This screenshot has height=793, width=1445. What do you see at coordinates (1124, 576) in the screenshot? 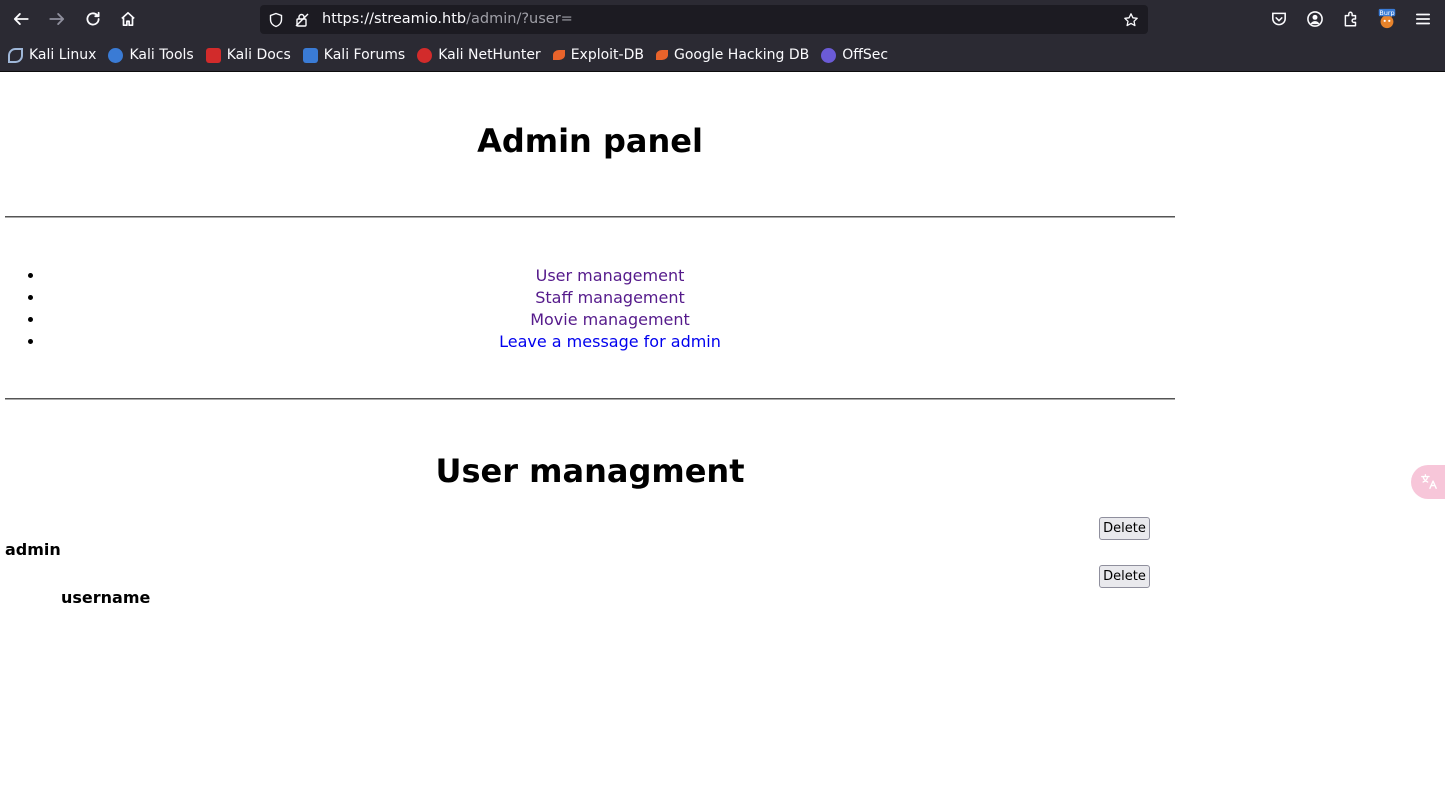
I see `delete-username-button: Delete` at bounding box center [1124, 576].